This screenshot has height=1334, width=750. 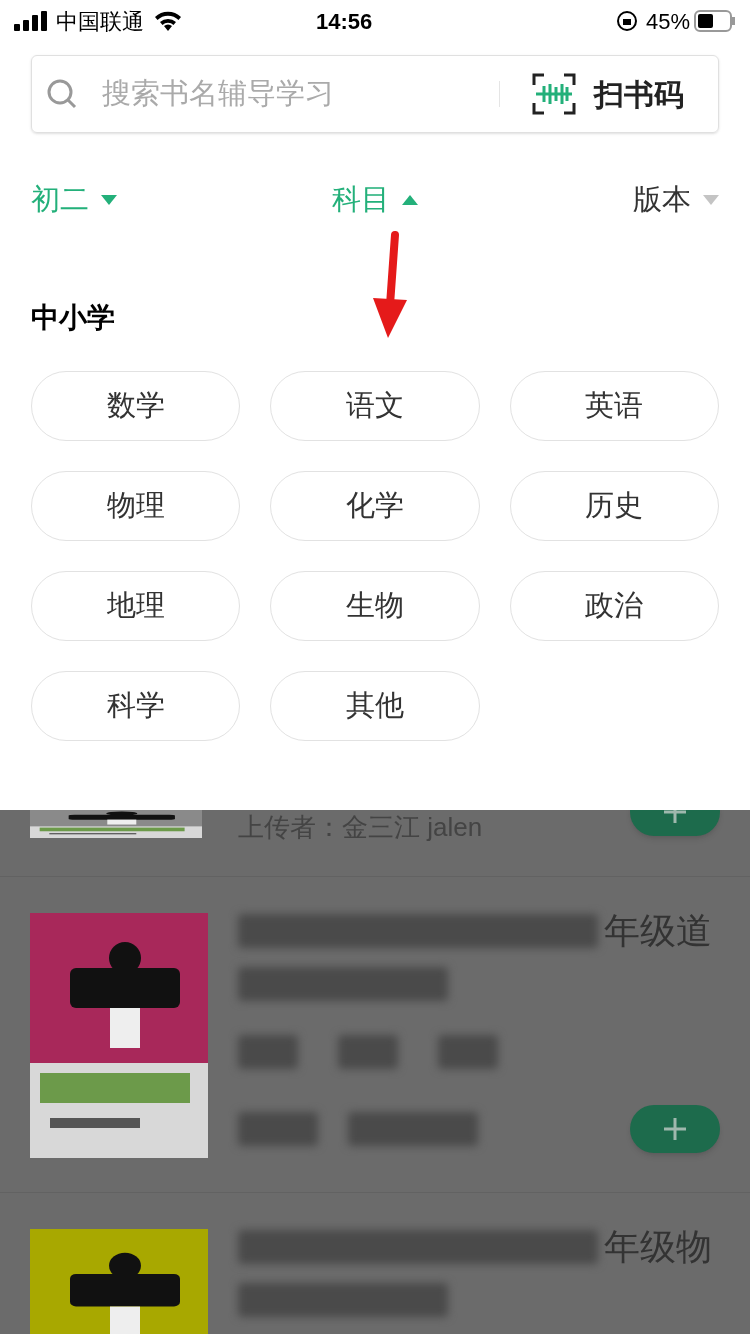 I want to click on arrow-icon, so click(x=390, y=285).